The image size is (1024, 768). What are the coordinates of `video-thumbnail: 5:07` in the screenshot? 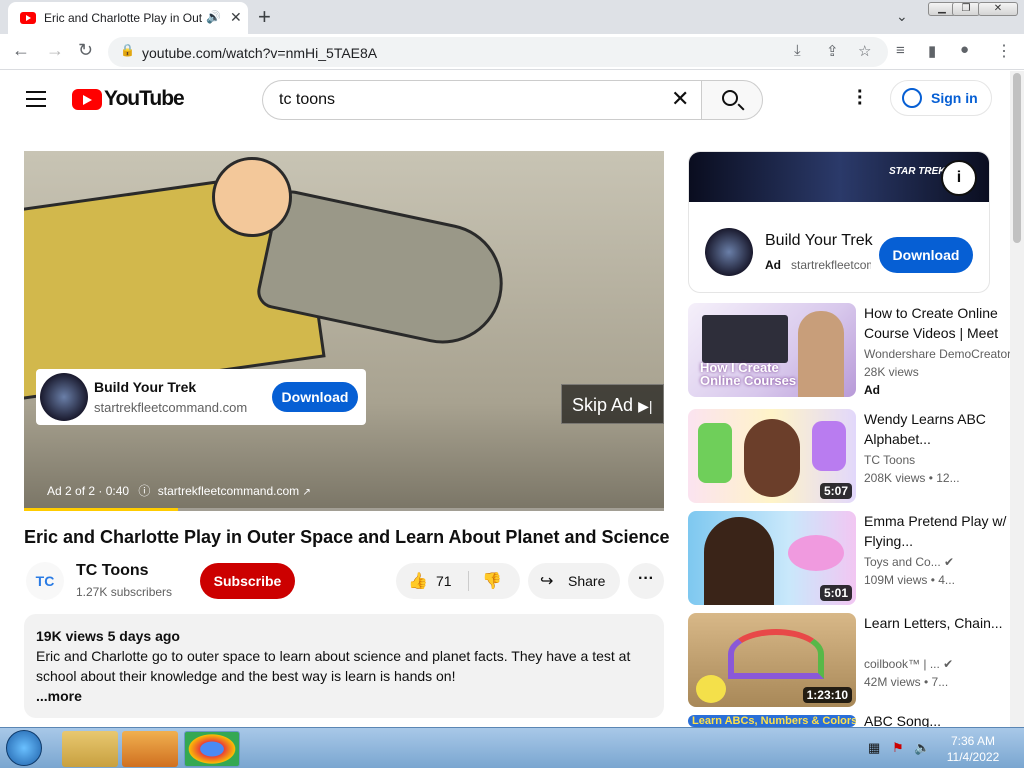 It's located at (772, 456).